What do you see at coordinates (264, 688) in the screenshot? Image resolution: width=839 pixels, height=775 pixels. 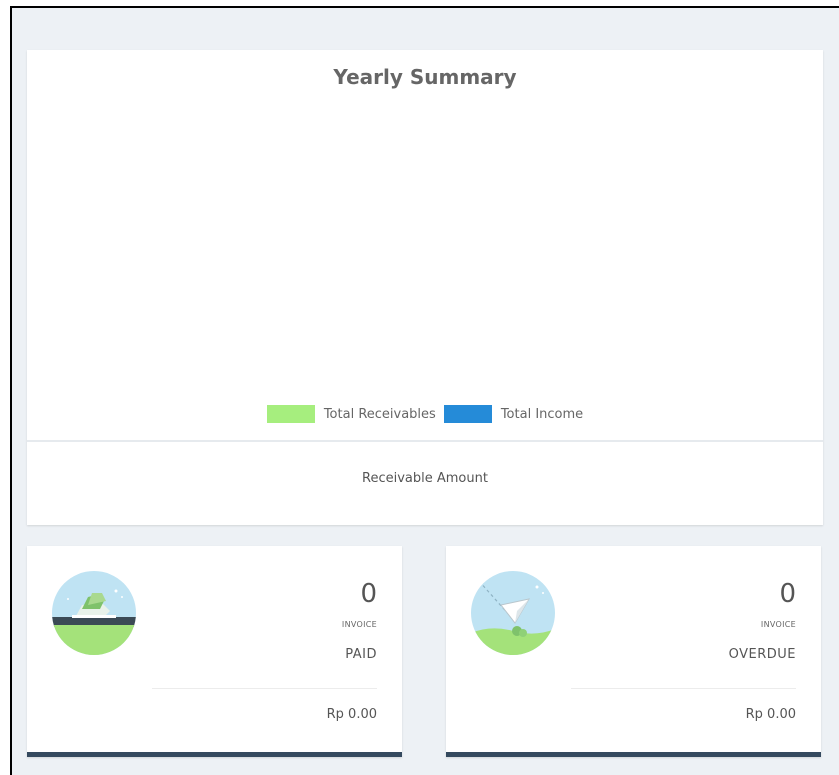 I see `paid-separator` at bounding box center [264, 688].